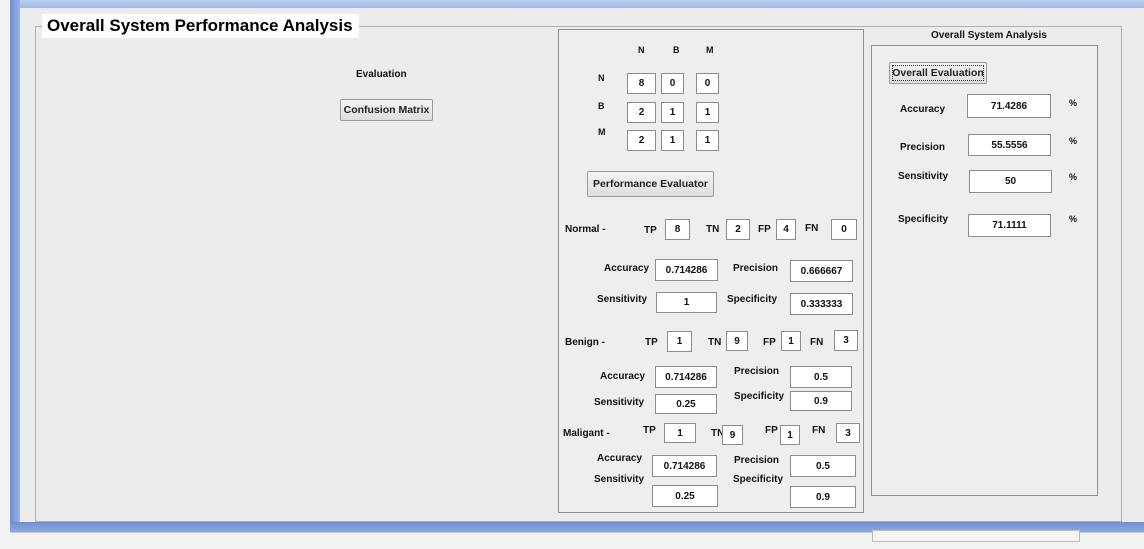  What do you see at coordinates (823, 497) in the screenshot?
I see `malignant-specificity-field: 0.9` at bounding box center [823, 497].